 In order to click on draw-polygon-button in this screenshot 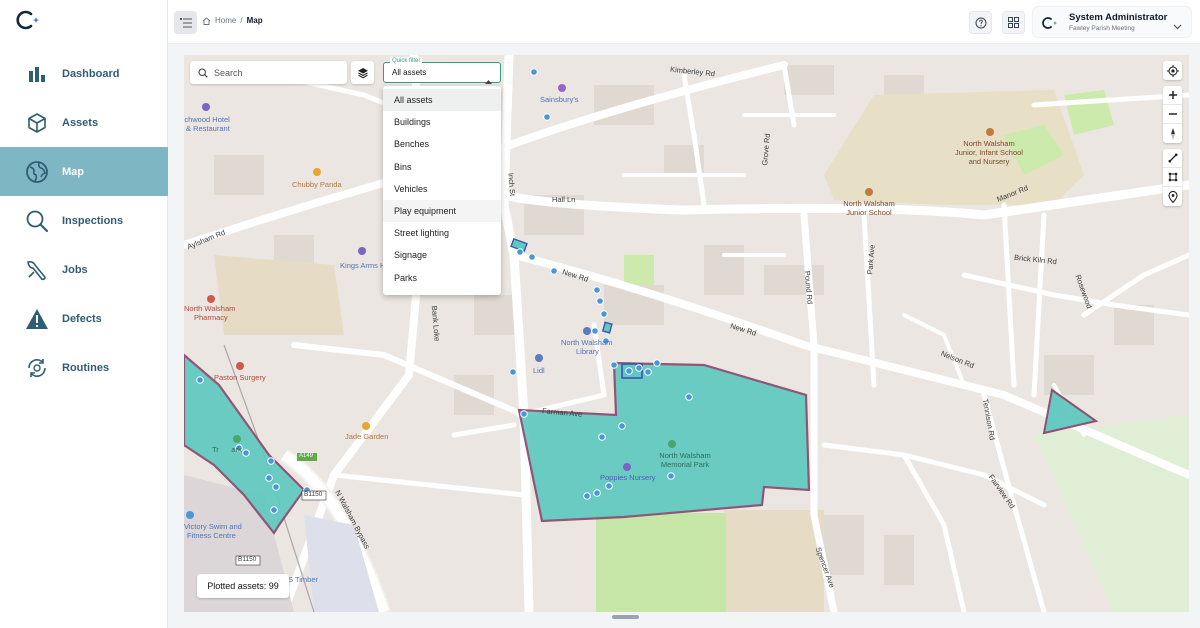, I will do `click(1172, 177)`.